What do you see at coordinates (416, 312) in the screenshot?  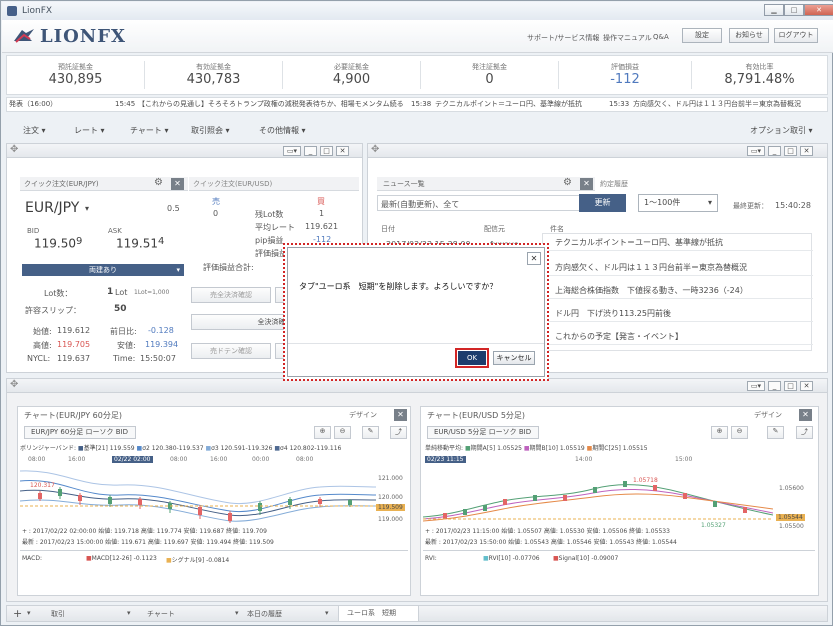 I see `confirm-dialog: ✕ タブ"ユーロ系 短期"を削除します。よろしいですか？ OK キャンセル` at bounding box center [416, 312].